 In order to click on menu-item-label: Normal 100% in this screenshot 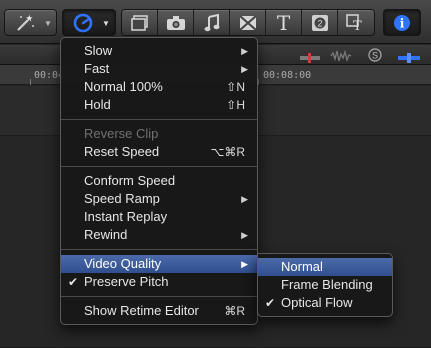, I will do `click(123, 86)`.